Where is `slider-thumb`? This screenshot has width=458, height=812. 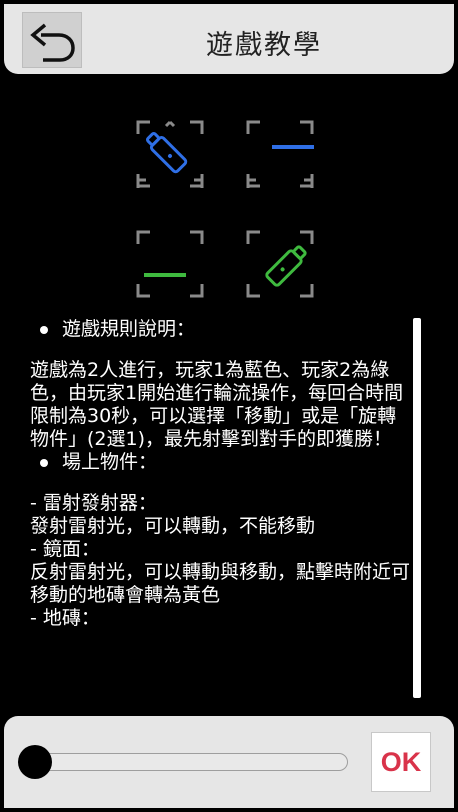
slider-thumb is located at coordinates (35, 762).